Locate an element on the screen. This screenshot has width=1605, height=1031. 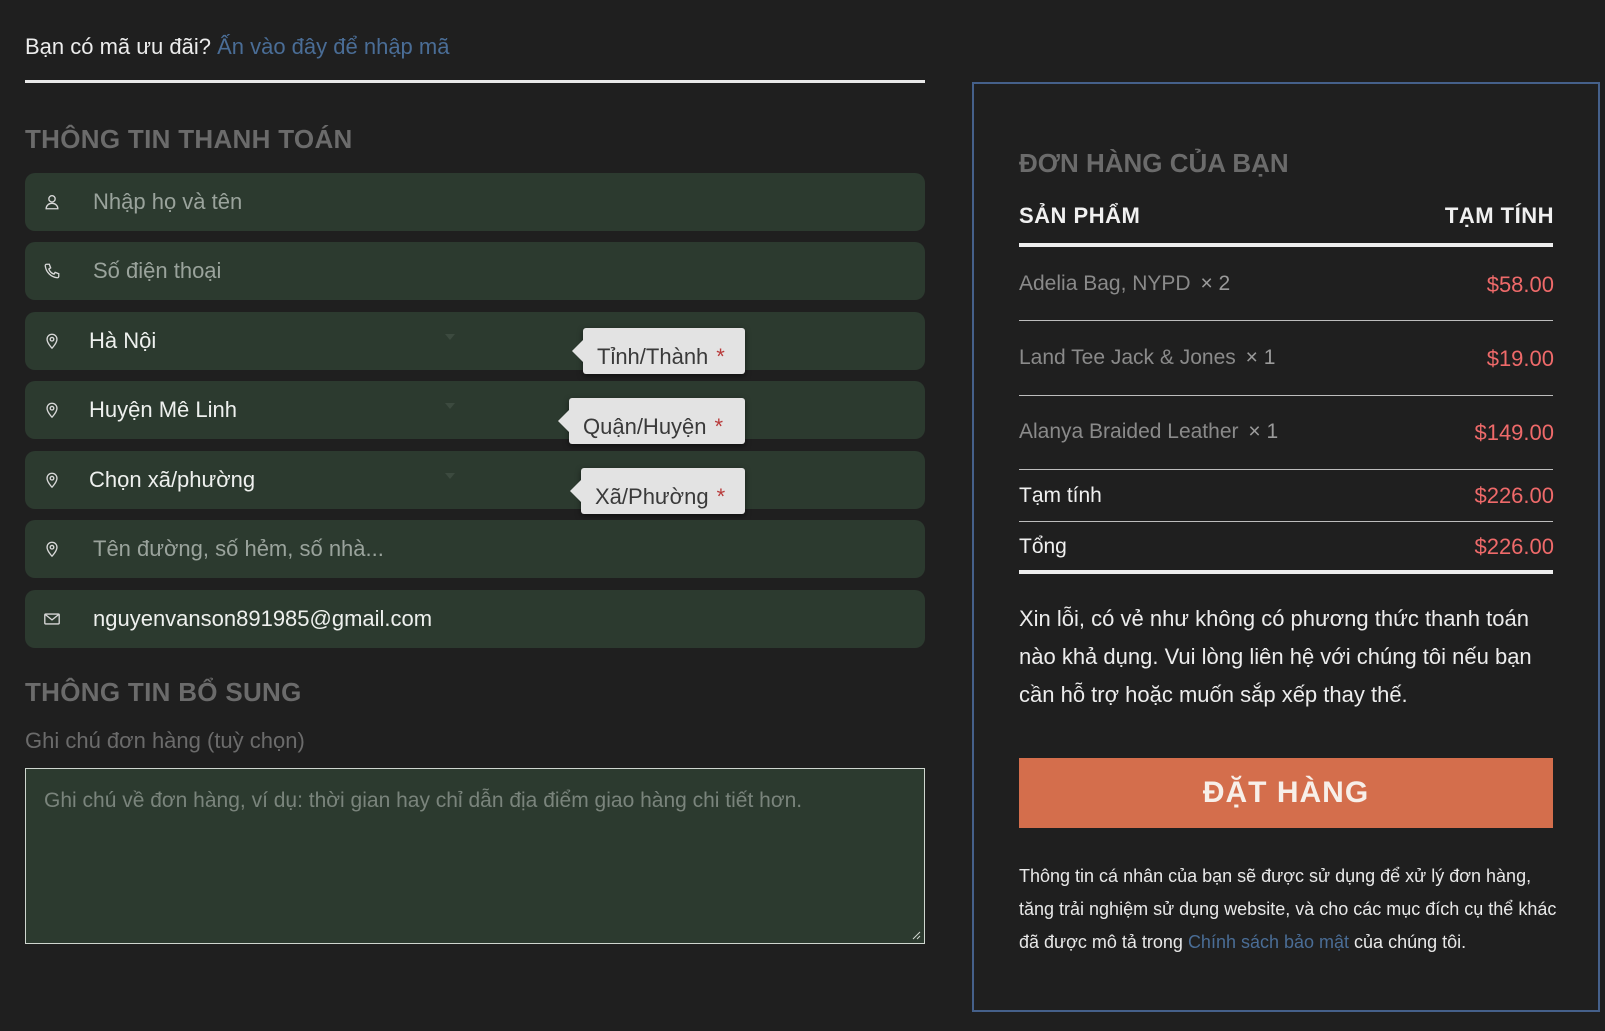
phone-placeholder: Số điện thoại is located at coordinates (157, 270).